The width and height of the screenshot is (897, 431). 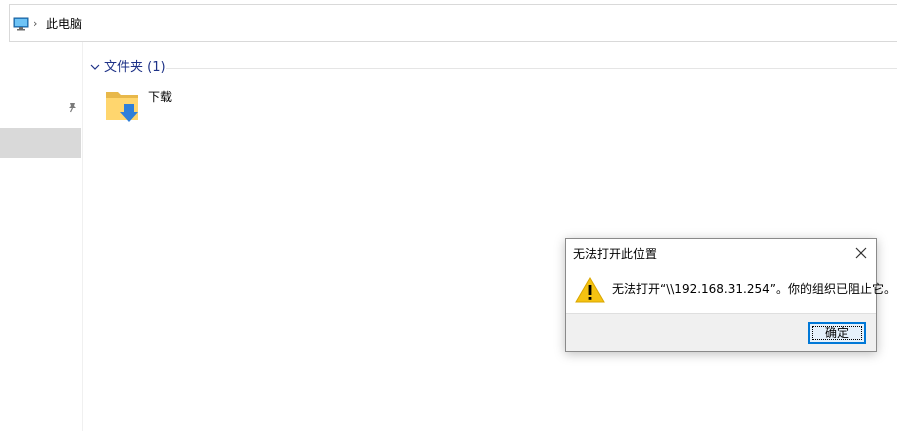 What do you see at coordinates (144, 105) in the screenshot?
I see `folder-item-downloads: 下载` at bounding box center [144, 105].